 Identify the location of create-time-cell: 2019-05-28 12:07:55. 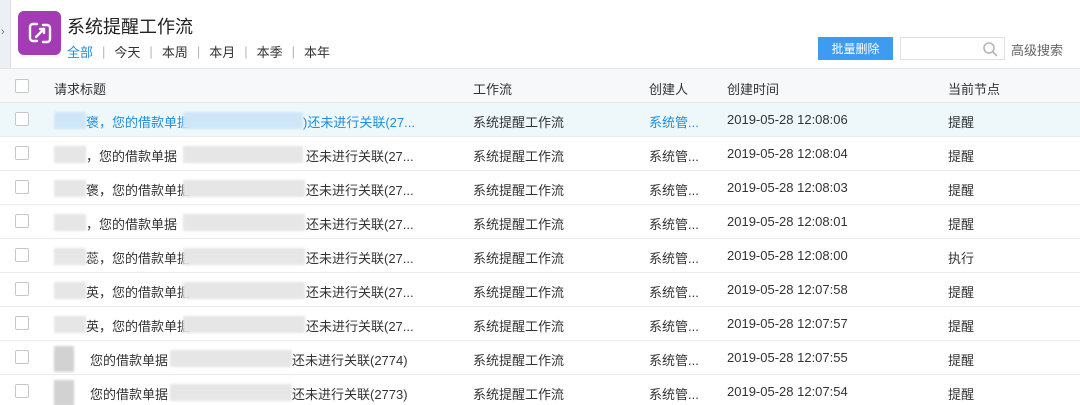
(787, 357).